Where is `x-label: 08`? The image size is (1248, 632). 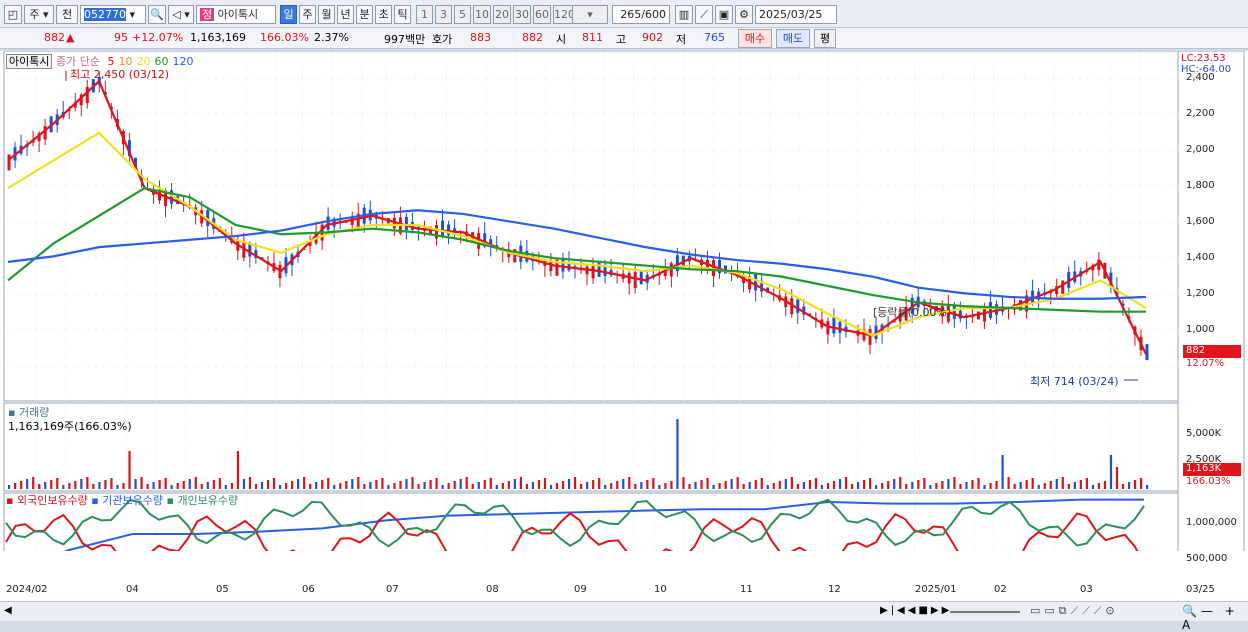
x-label: 08 is located at coordinates (492, 589).